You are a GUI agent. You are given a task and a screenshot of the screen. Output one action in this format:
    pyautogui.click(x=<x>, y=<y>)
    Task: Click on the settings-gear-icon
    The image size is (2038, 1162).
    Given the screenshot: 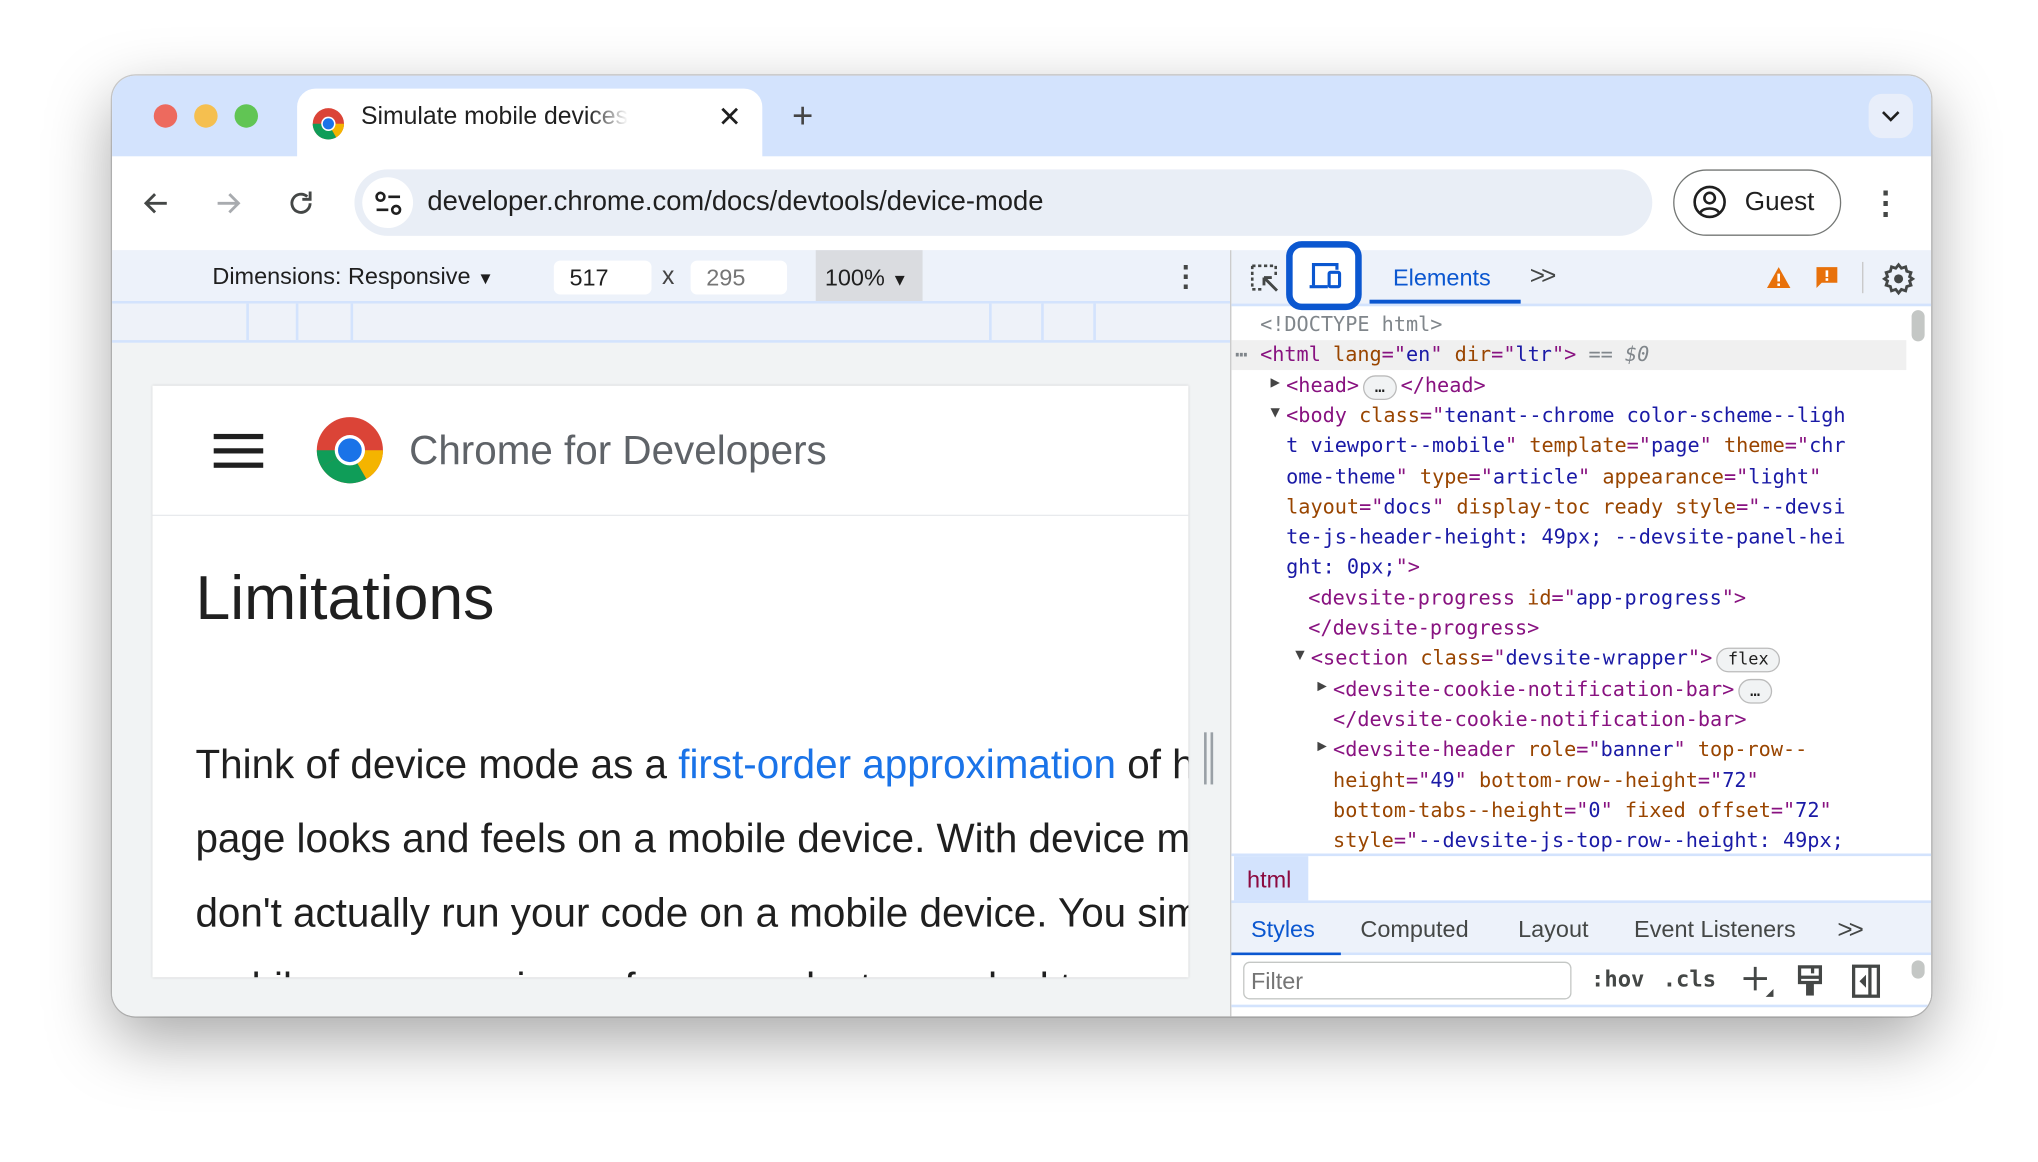 What is the action you would take?
    pyautogui.click(x=1898, y=279)
    